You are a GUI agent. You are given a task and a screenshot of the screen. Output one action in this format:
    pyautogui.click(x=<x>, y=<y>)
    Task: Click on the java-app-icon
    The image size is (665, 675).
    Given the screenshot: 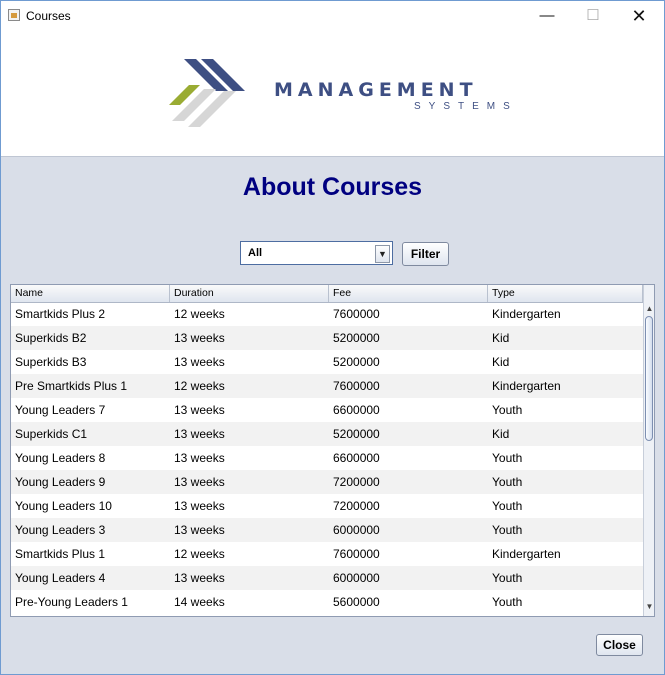 What is the action you would take?
    pyautogui.click(x=14, y=15)
    